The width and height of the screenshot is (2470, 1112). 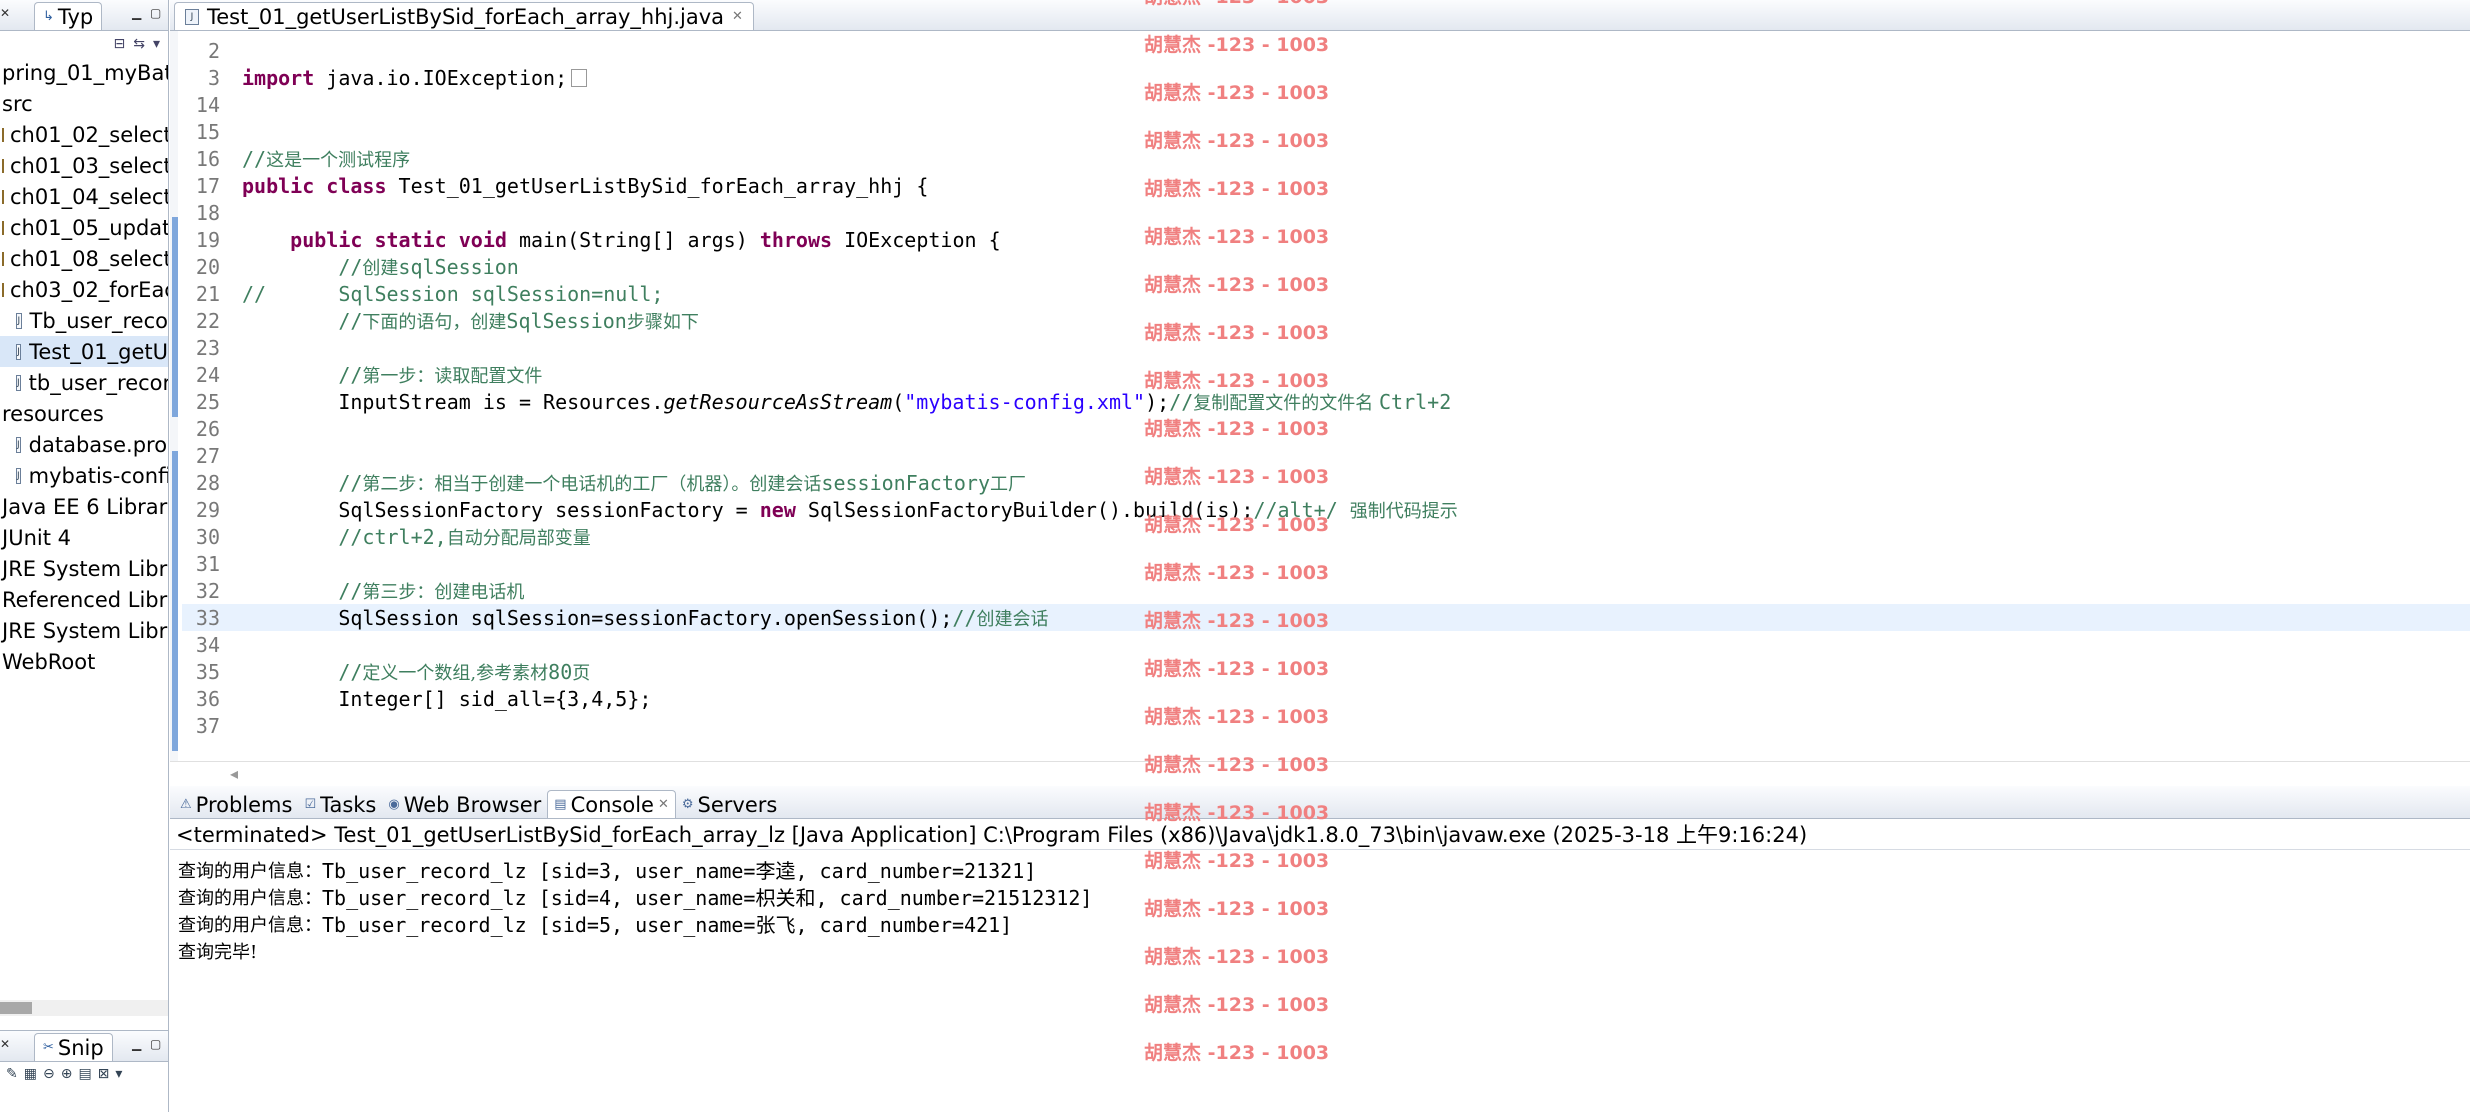 I want to click on tree-item: ch01_03_select, so click(x=84, y=165).